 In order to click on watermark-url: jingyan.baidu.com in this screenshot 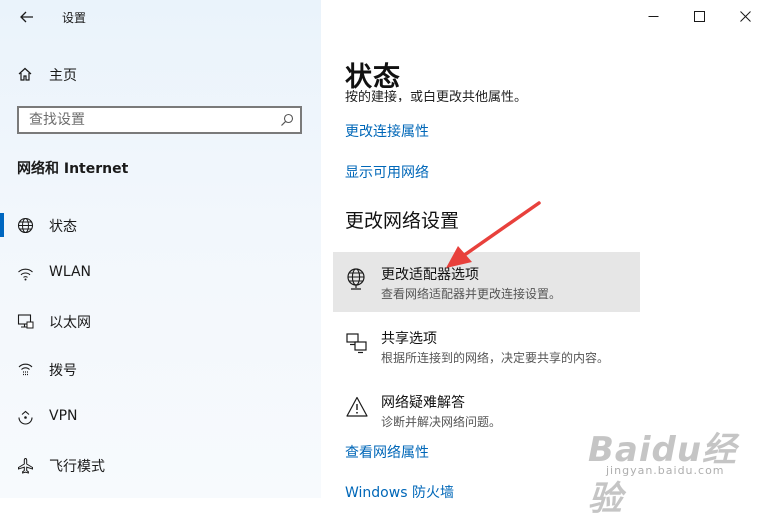, I will do `click(665, 470)`.